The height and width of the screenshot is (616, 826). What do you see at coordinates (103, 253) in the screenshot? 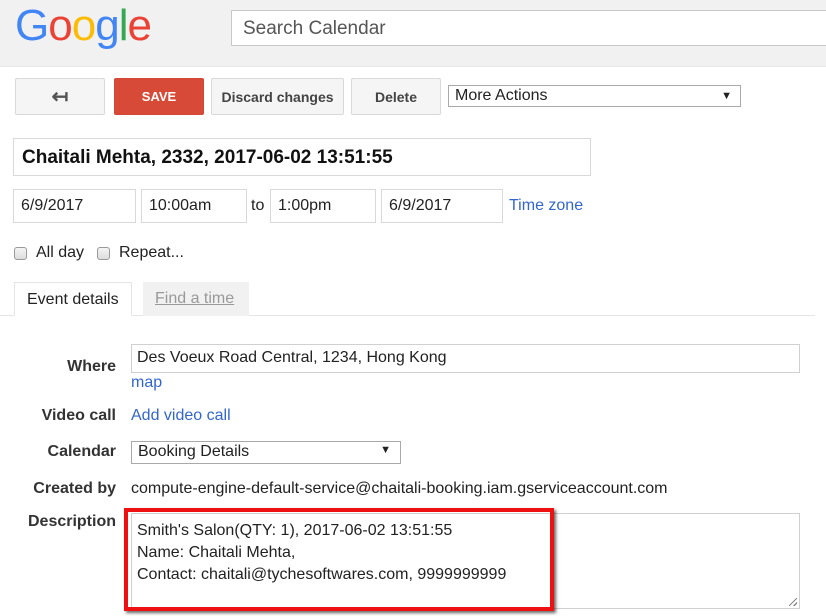
I see `repeat-checkbox` at bounding box center [103, 253].